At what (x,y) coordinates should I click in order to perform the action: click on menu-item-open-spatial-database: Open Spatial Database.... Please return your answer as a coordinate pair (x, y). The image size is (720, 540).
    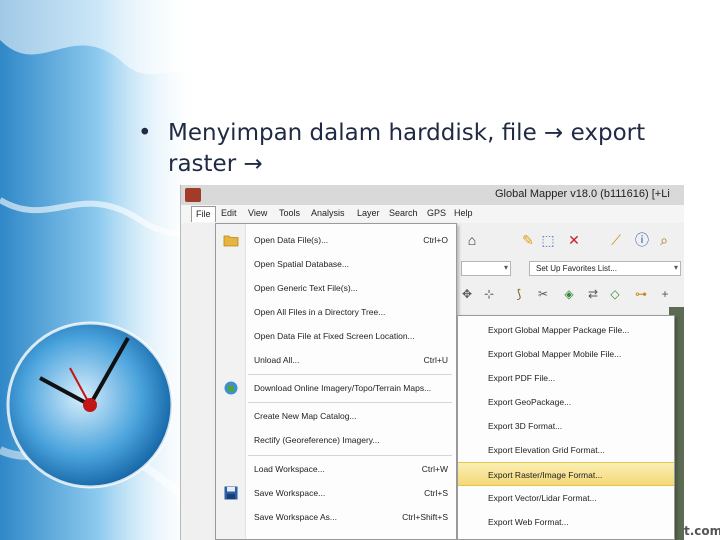
    Looking at the image, I should click on (336, 264).